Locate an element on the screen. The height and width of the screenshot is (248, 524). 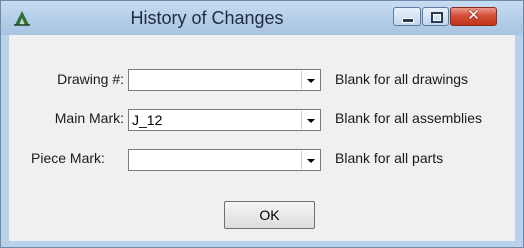
maximize-icon is located at coordinates (437, 17).